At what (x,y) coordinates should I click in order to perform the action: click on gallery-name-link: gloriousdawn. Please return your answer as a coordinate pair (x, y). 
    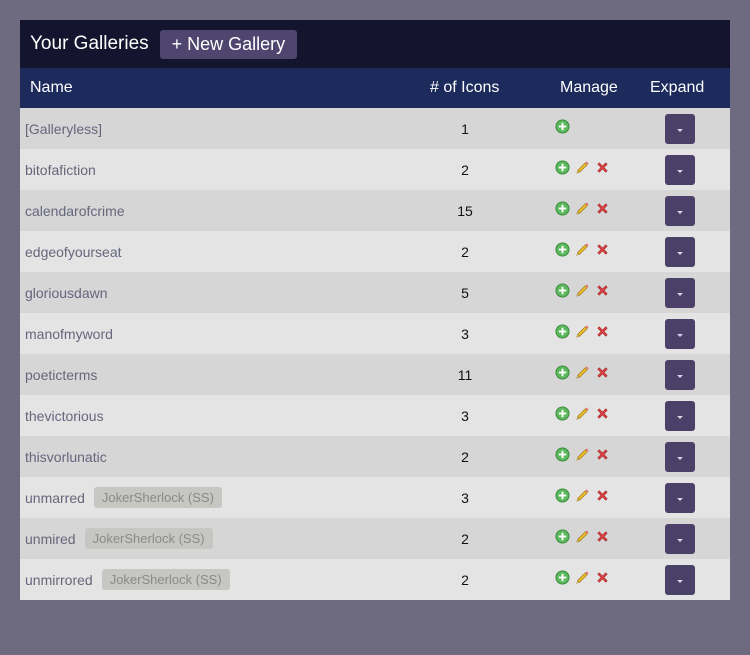
    Looking at the image, I should click on (66, 293).